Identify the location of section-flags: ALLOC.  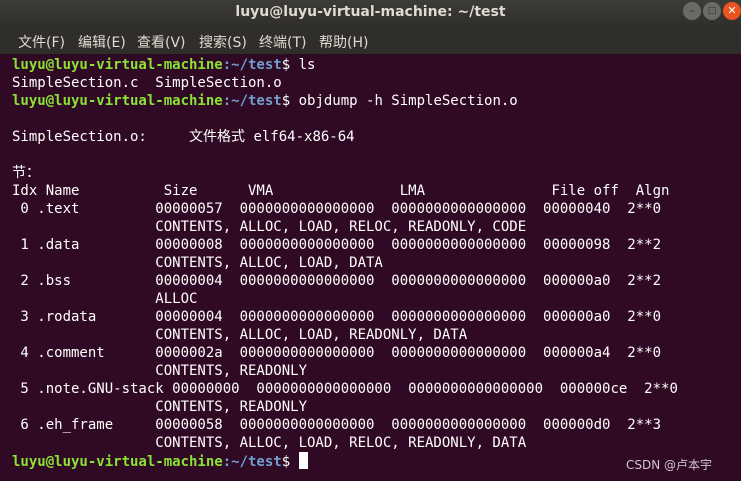
(105, 299).